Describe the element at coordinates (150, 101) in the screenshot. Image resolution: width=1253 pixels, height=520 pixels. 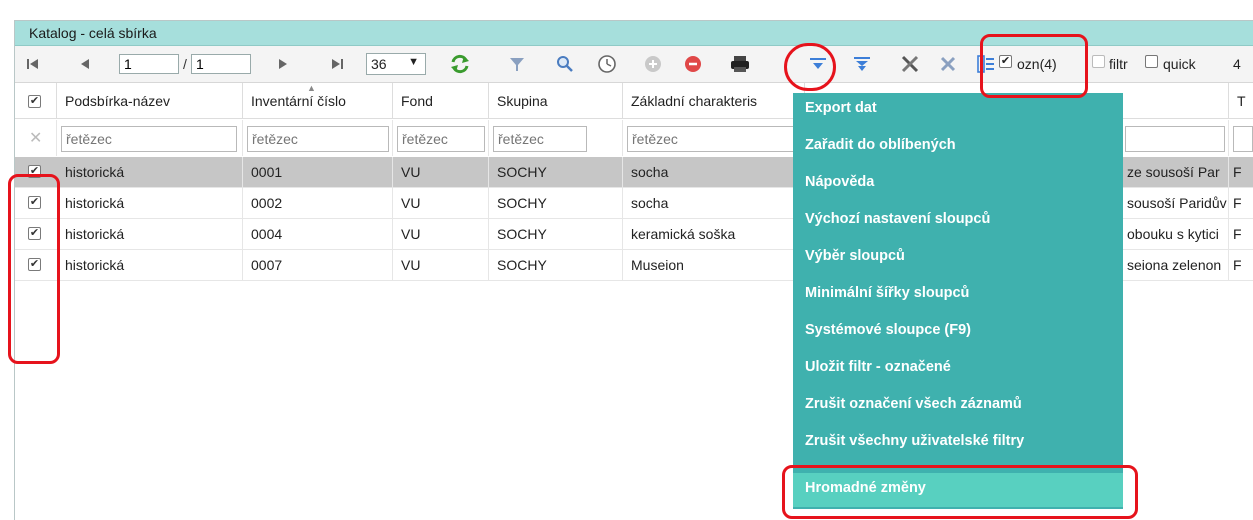
I see `column-header: Podsbírka-název` at that location.